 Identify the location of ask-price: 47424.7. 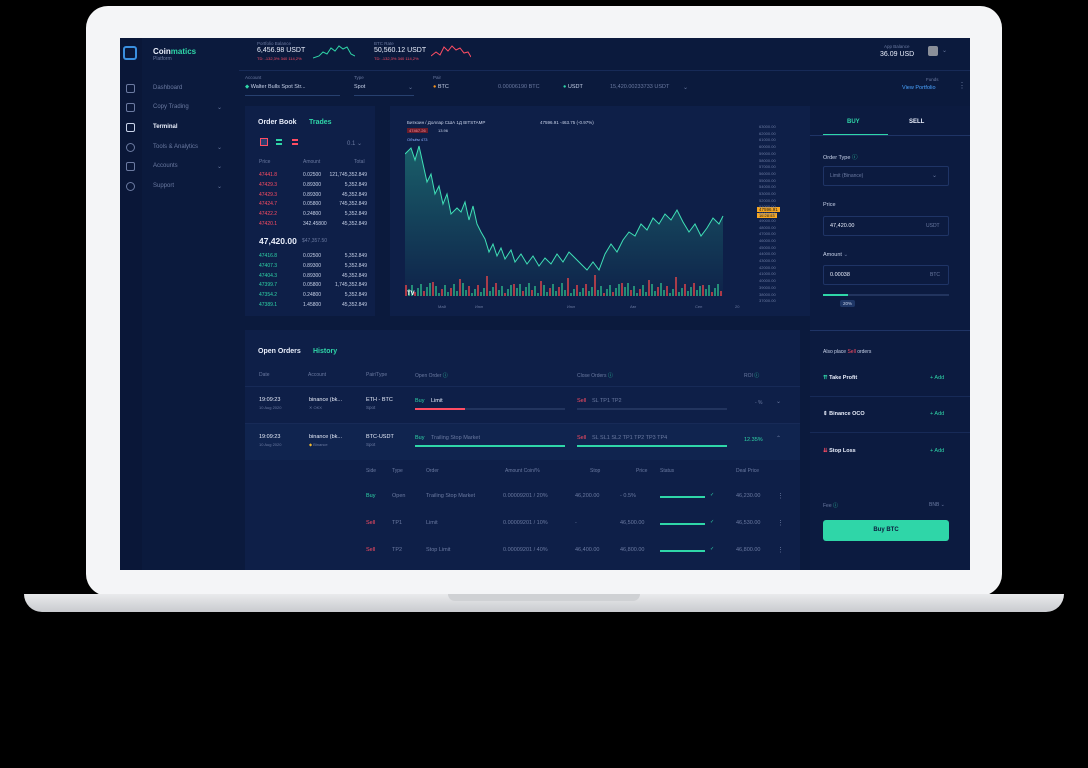
(268, 204).